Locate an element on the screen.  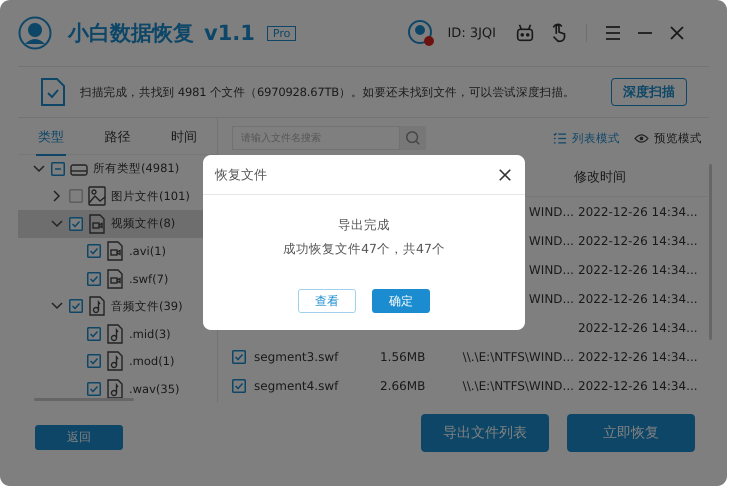
file-name: segment3.swf is located at coordinates (296, 357).